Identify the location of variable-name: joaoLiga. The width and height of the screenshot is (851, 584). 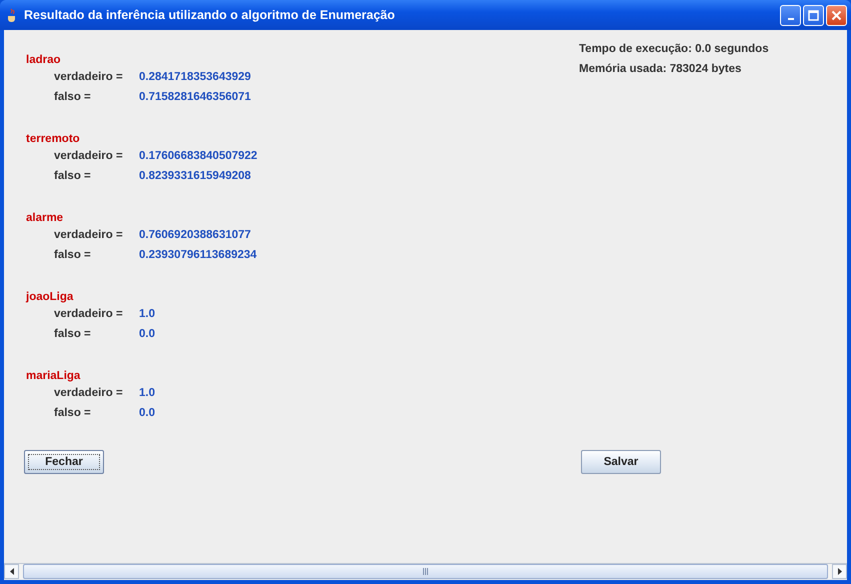
(50, 297).